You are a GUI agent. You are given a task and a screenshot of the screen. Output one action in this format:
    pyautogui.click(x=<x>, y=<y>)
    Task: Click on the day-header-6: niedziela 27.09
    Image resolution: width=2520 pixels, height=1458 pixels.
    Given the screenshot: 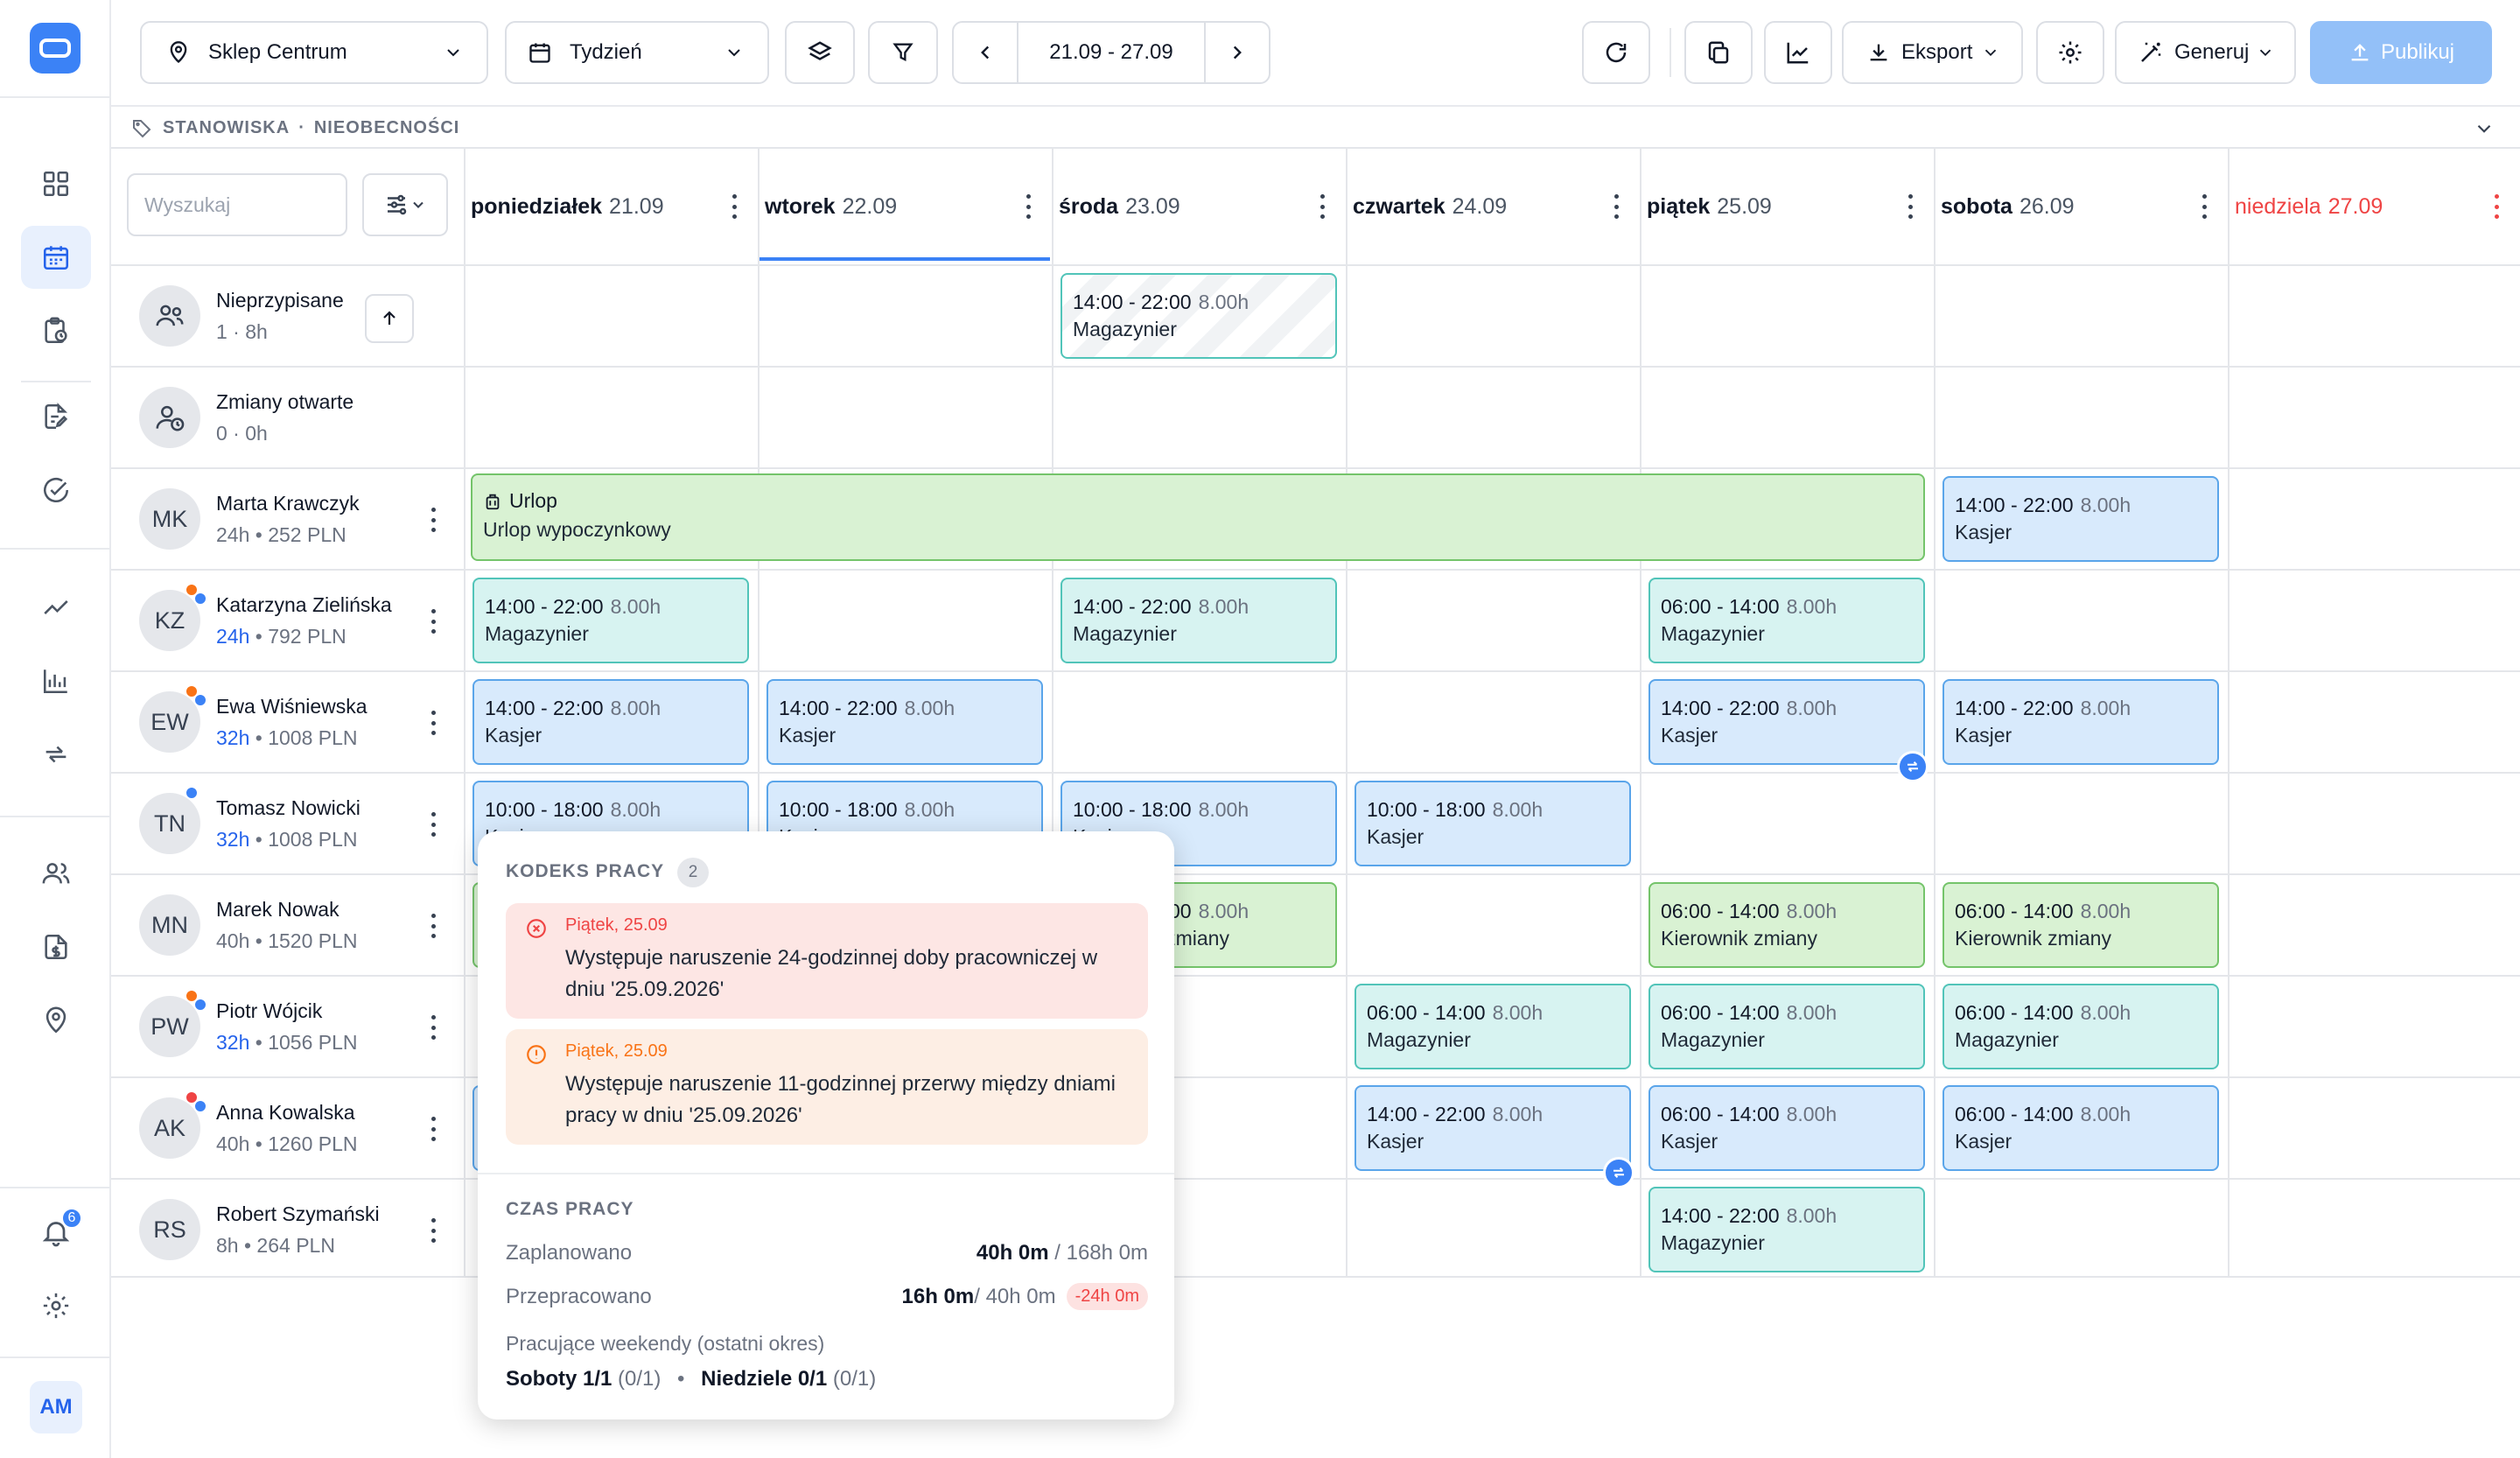 What is the action you would take?
    pyautogui.click(x=2374, y=206)
    